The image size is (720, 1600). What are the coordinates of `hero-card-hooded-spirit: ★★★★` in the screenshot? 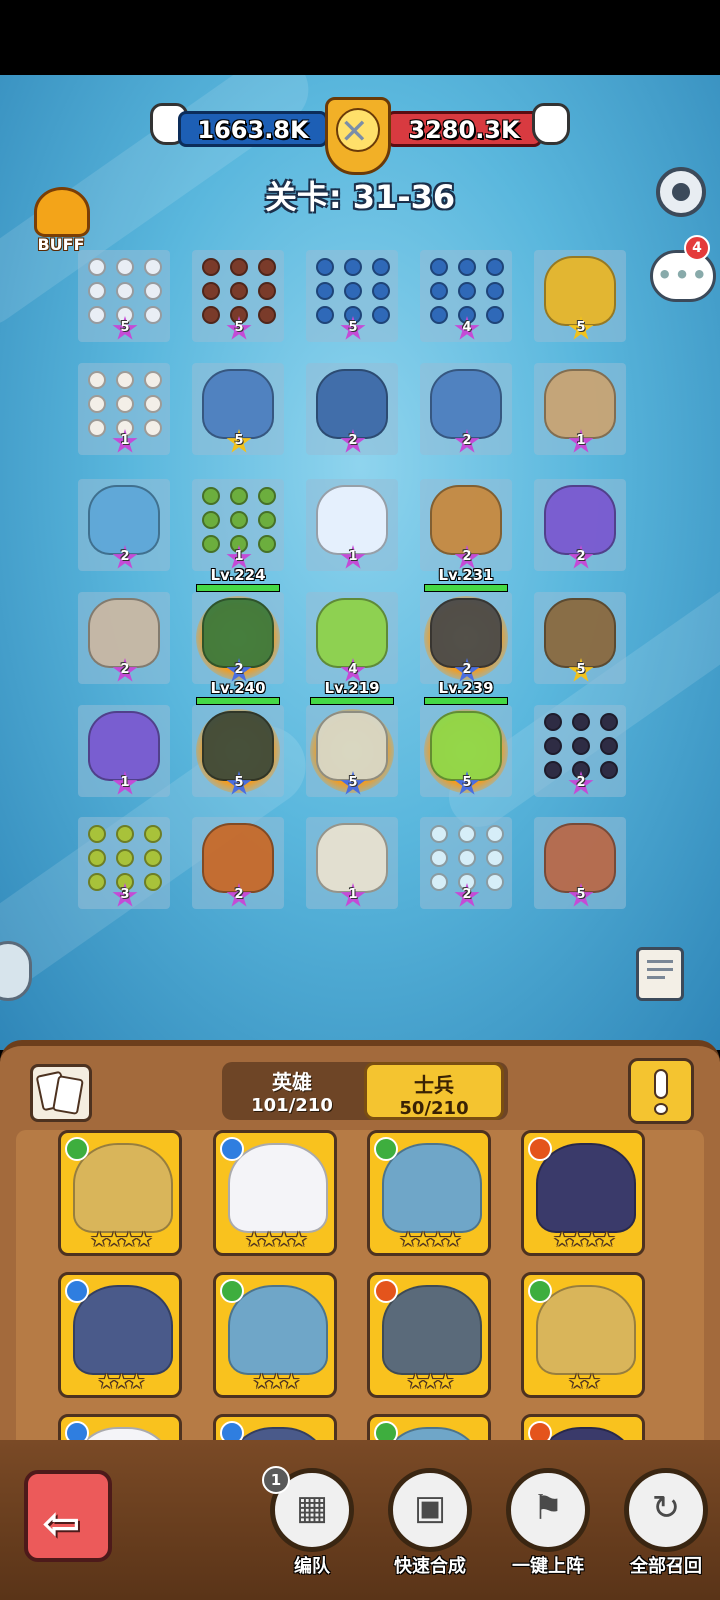 It's located at (275, 1193).